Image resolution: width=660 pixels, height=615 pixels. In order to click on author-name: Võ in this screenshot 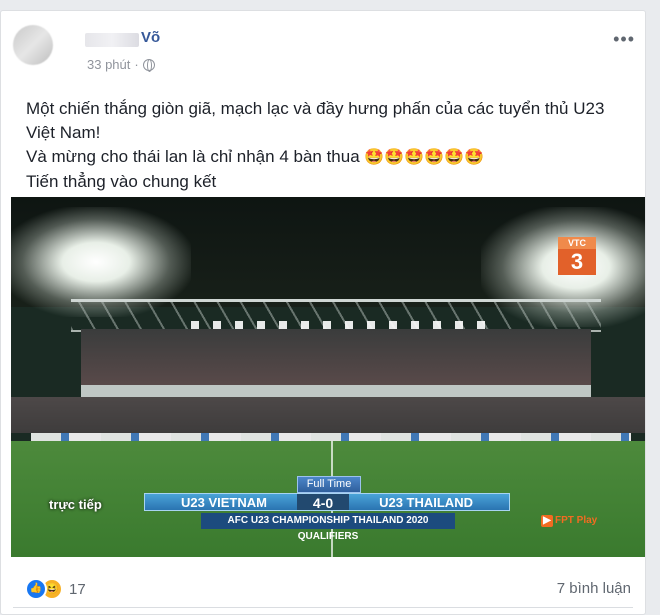, I will do `click(150, 37)`.